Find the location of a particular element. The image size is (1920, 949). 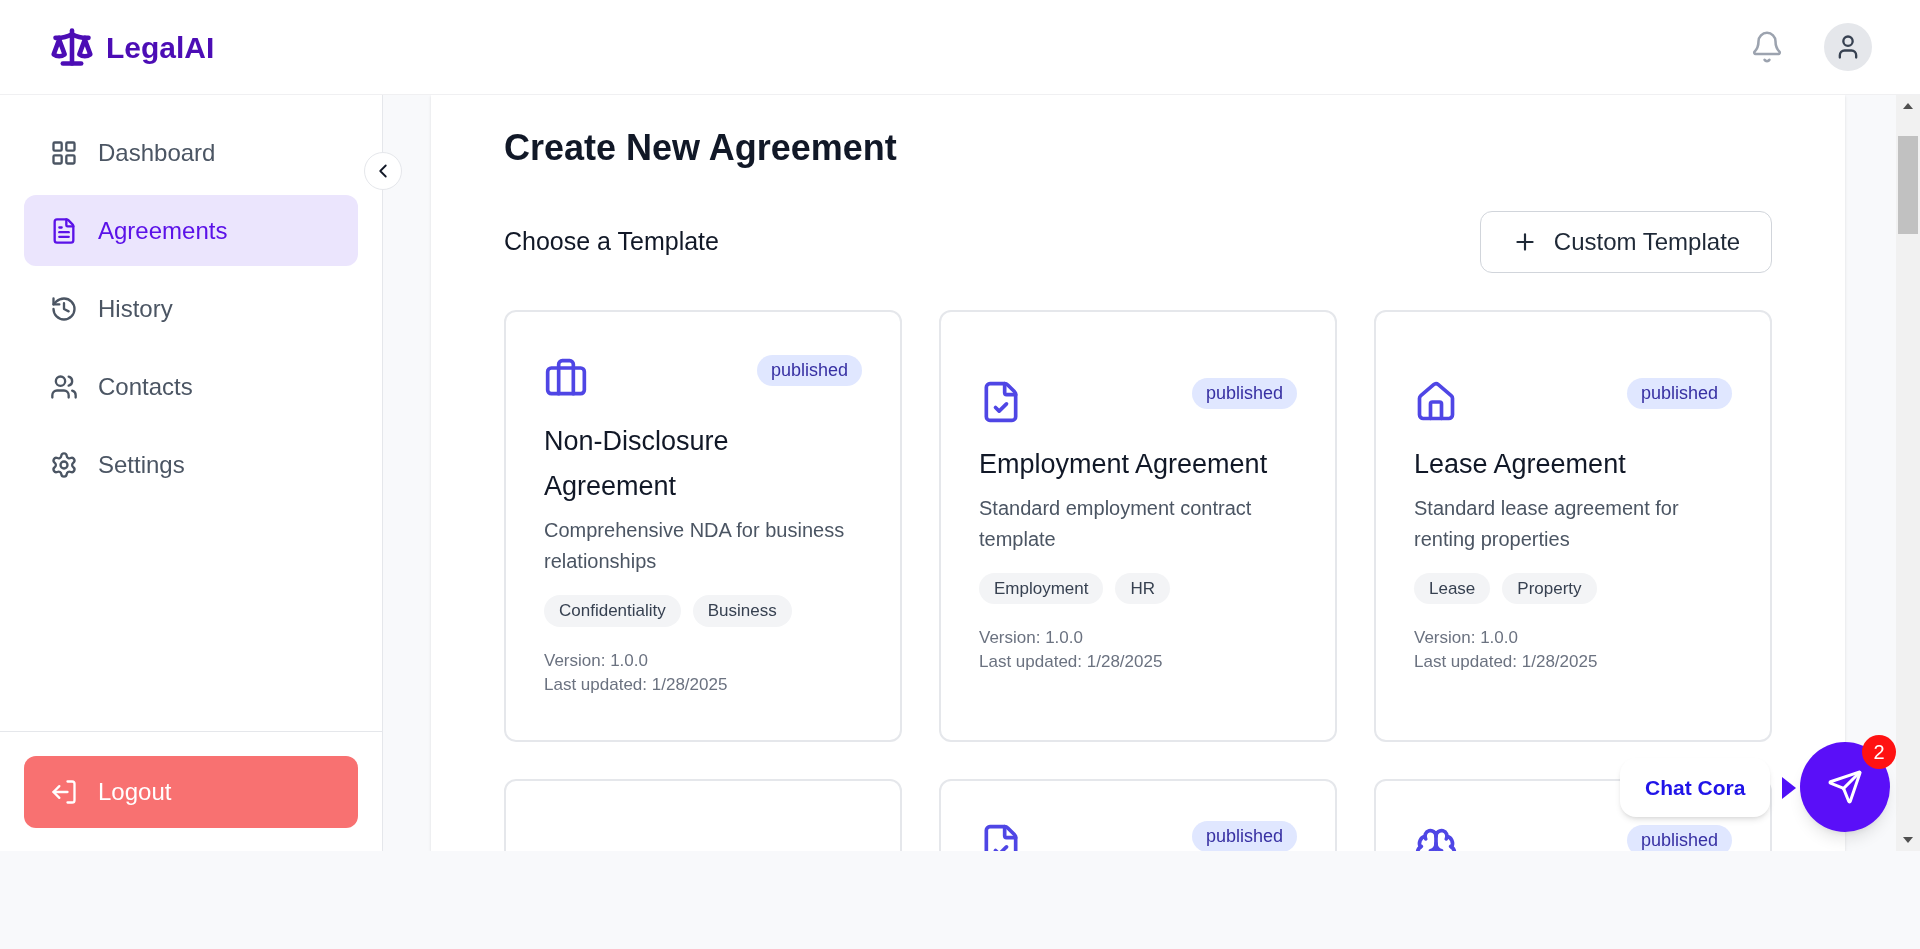

paper-plane-icon is located at coordinates (1845, 787).